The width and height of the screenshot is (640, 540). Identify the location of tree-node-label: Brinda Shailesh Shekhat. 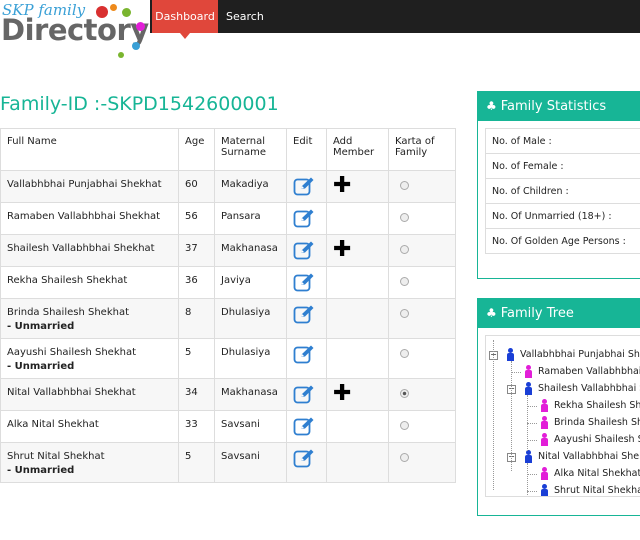
(597, 422).